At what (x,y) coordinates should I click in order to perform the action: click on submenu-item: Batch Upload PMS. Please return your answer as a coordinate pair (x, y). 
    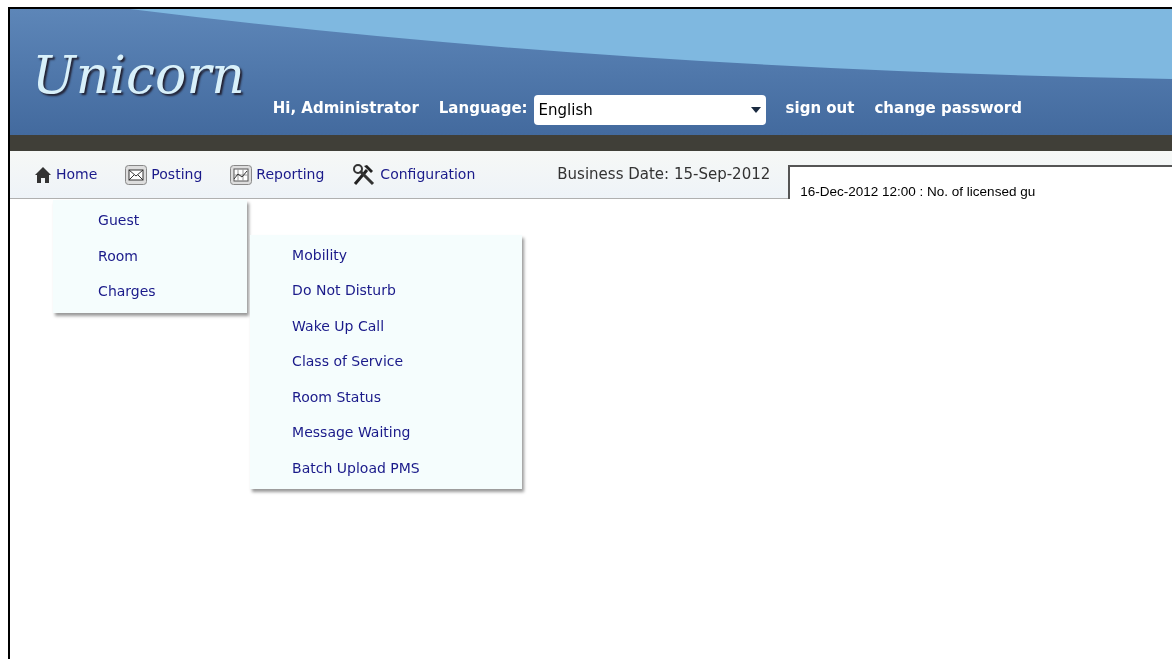
    Looking at the image, I should click on (386, 468).